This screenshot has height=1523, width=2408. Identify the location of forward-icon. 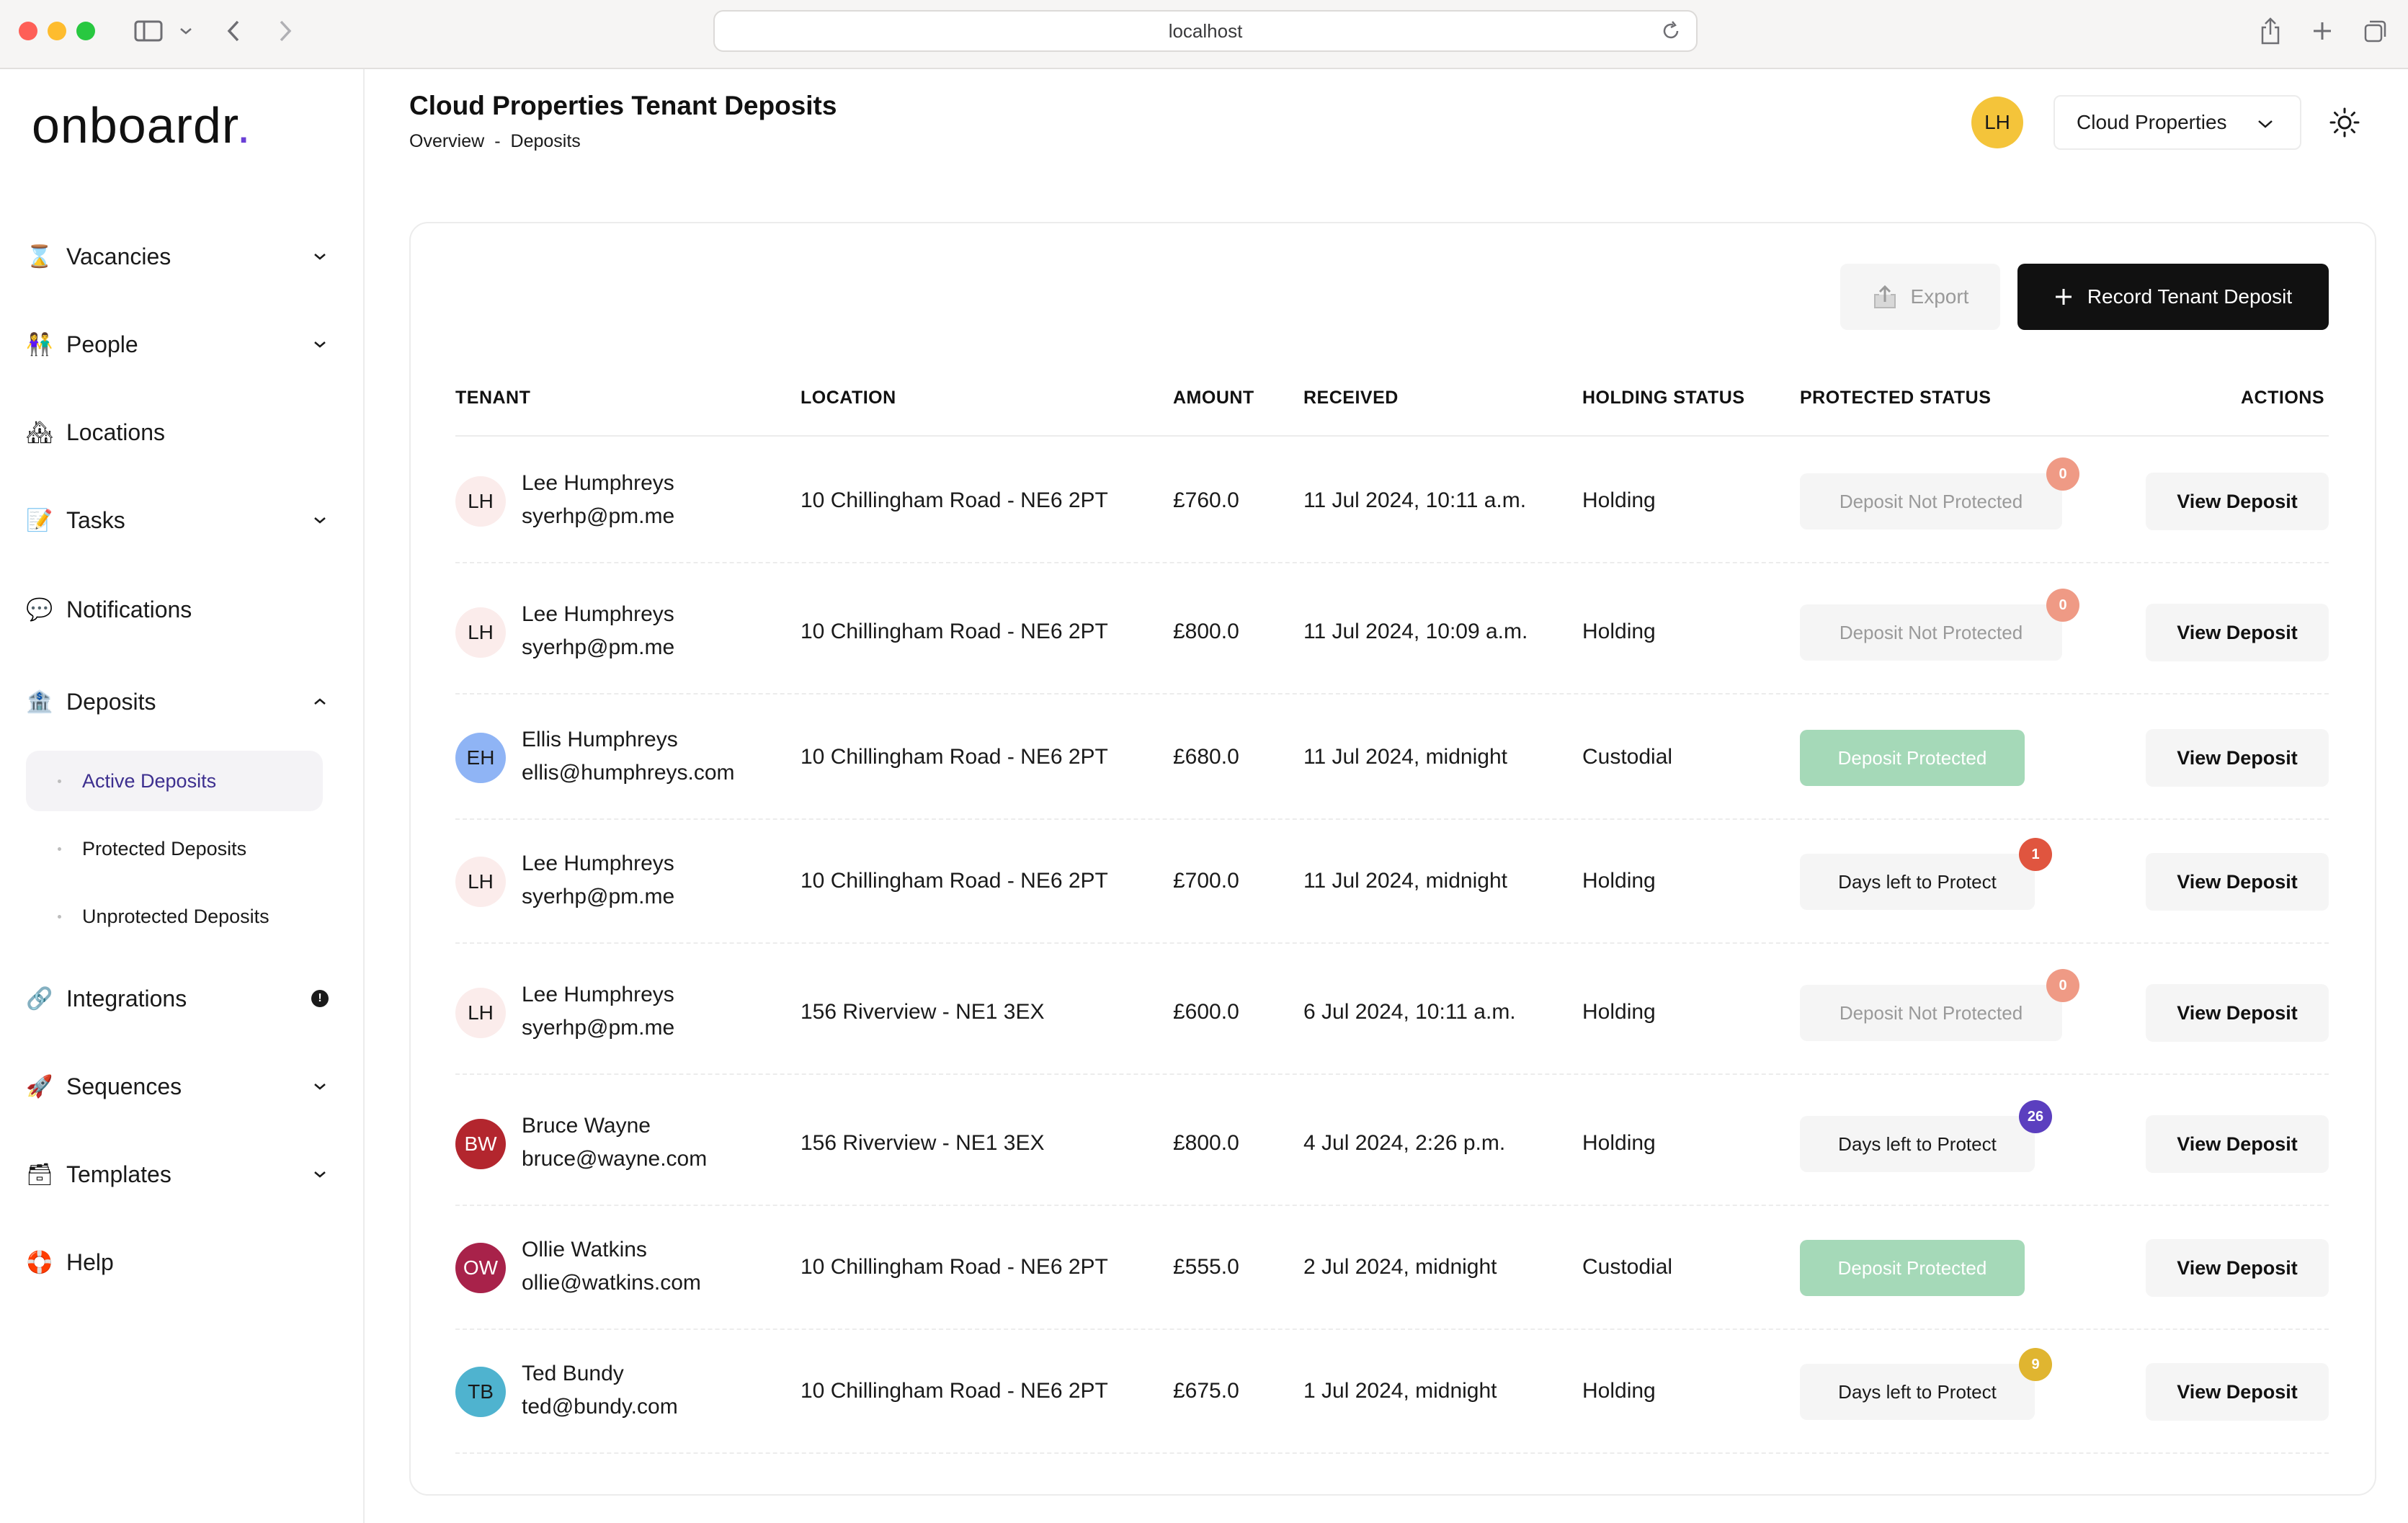
(285, 31).